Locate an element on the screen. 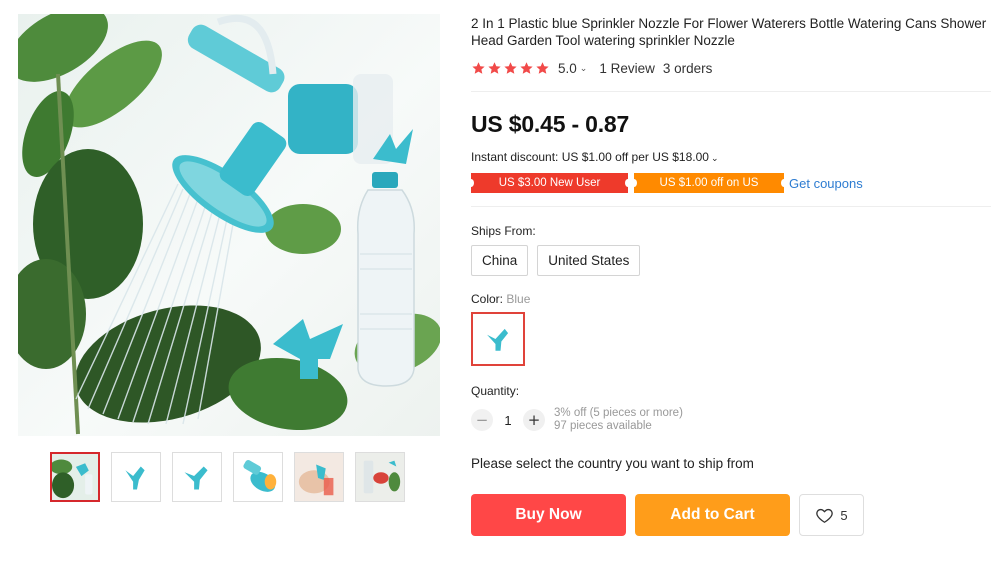 The height and width of the screenshot is (562, 1000). ship-from-china: China is located at coordinates (500, 260).